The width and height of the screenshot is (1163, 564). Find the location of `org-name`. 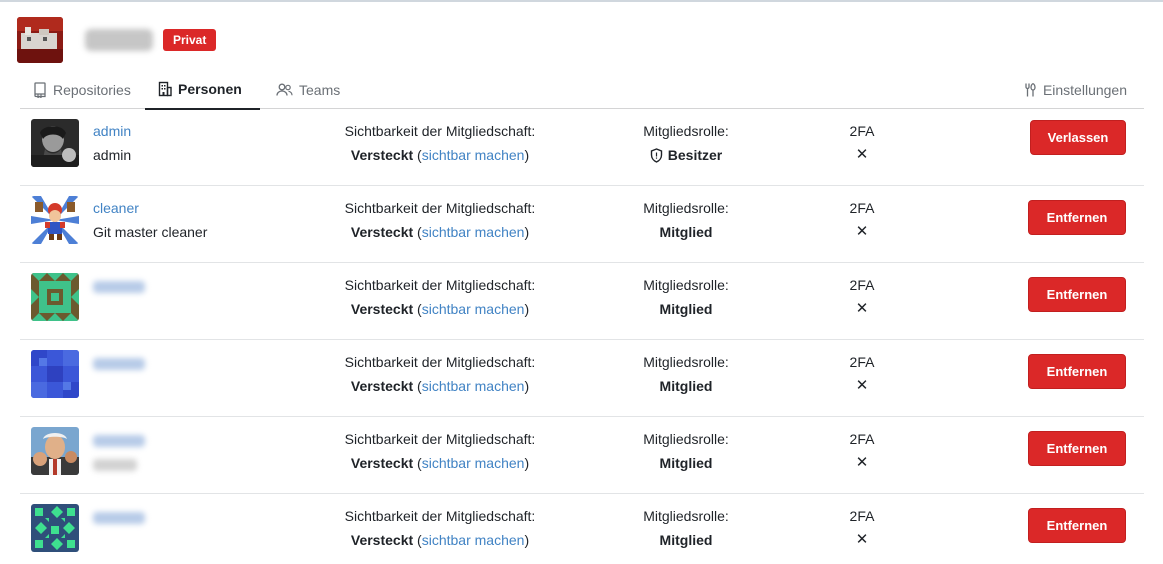

org-name is located at coordinates (119, 40).